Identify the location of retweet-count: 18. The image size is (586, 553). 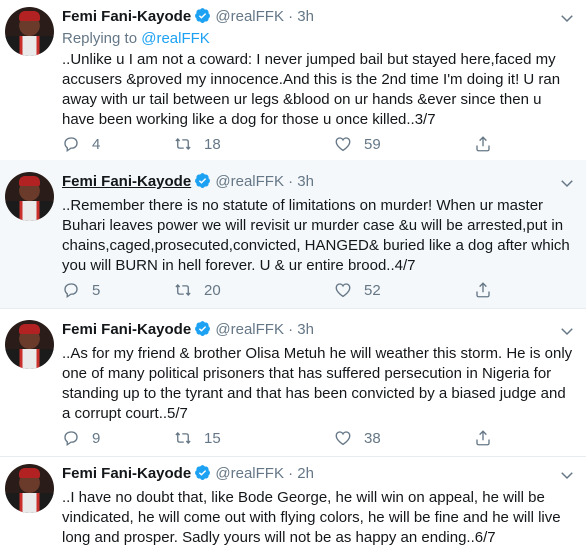
(212, 144).